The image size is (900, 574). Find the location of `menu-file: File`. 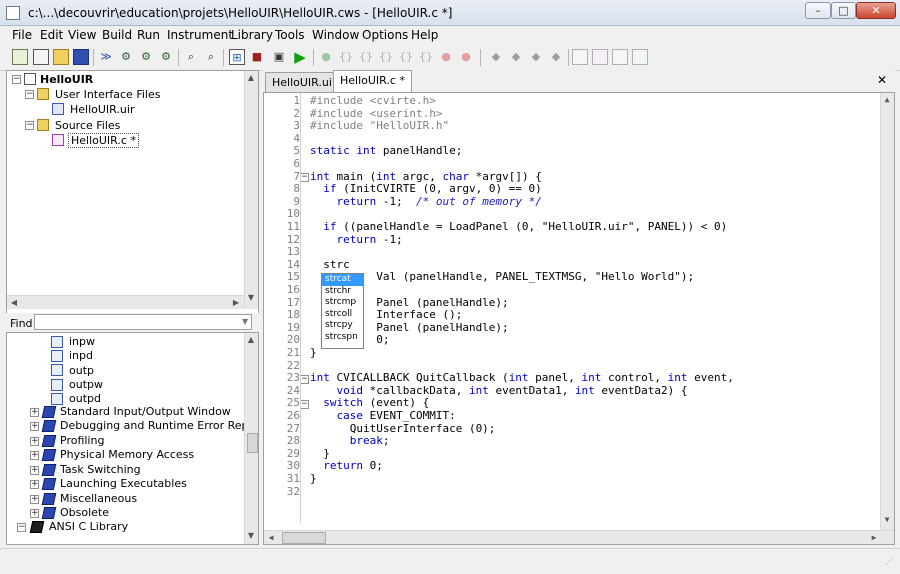

menu-file: File is located at coordinates (22, 35).